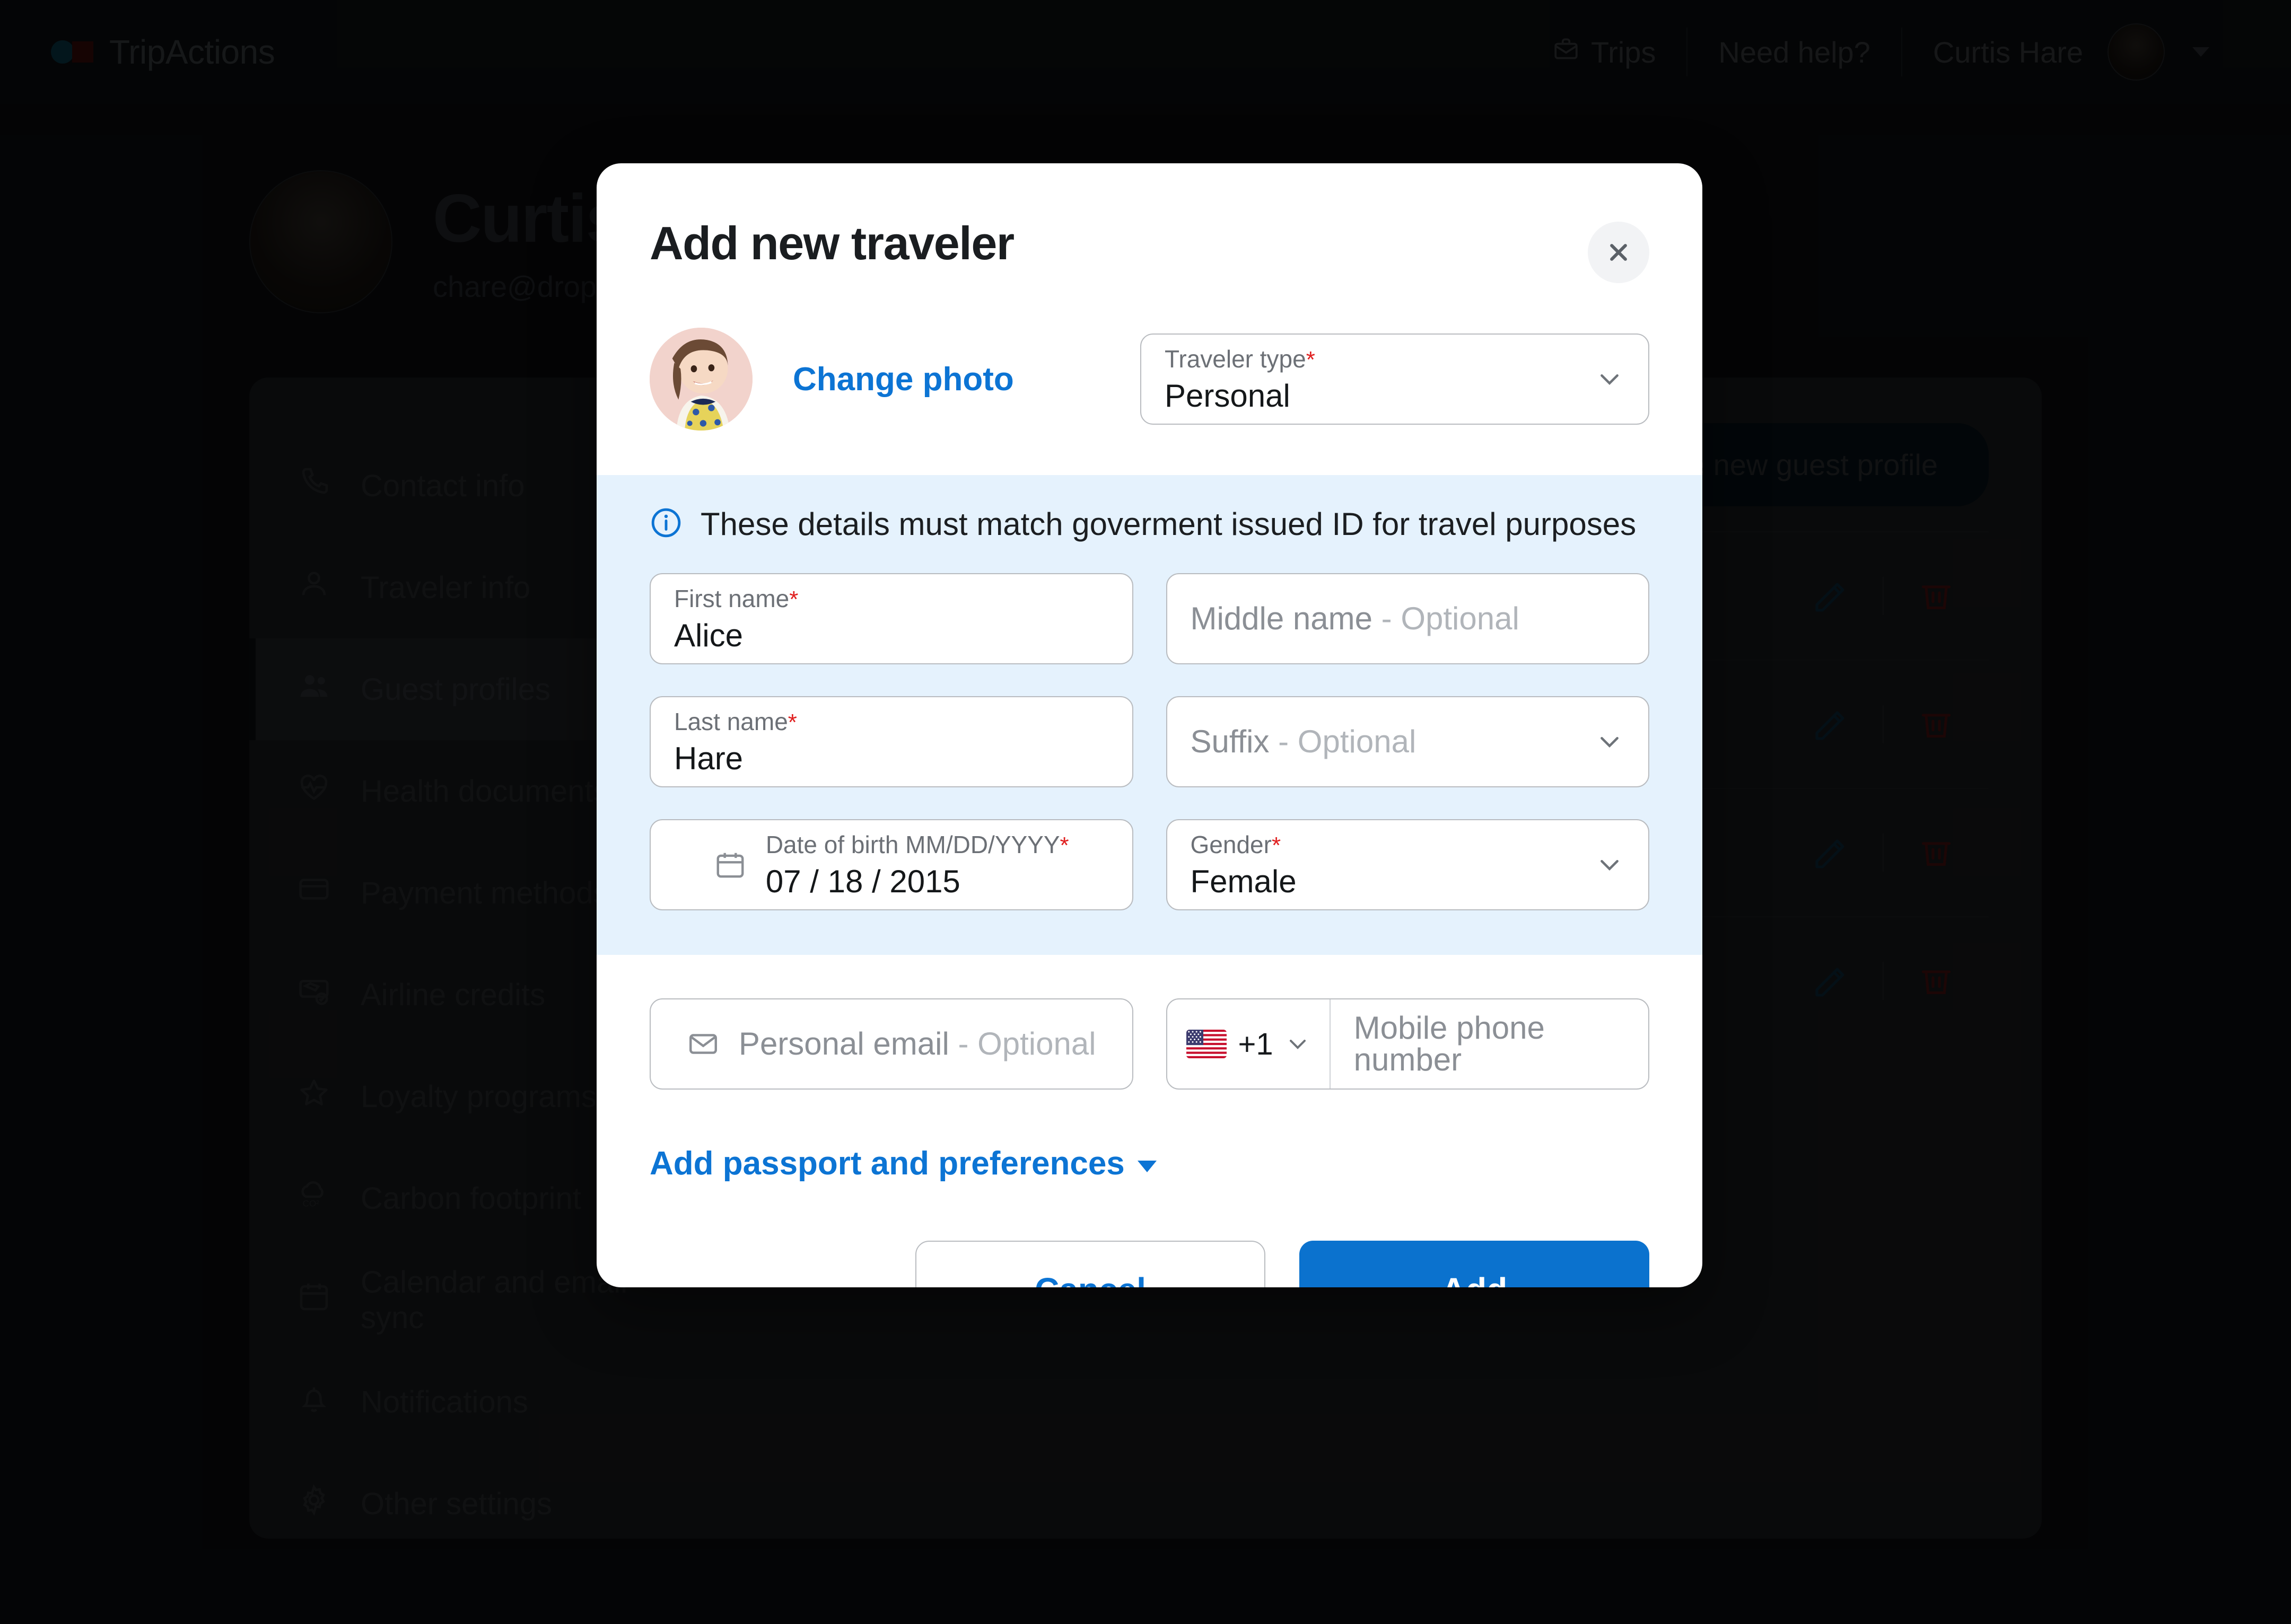  I want to click on middle-name-placeholder: Middle name - Optional, so click(1354, 618).